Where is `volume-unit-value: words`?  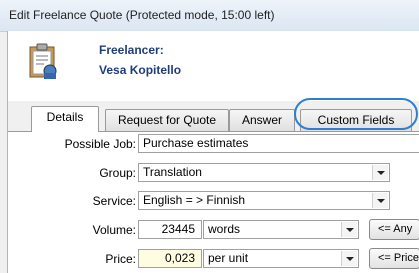 volume-unit-value: words is located at coordinates (224, 229).